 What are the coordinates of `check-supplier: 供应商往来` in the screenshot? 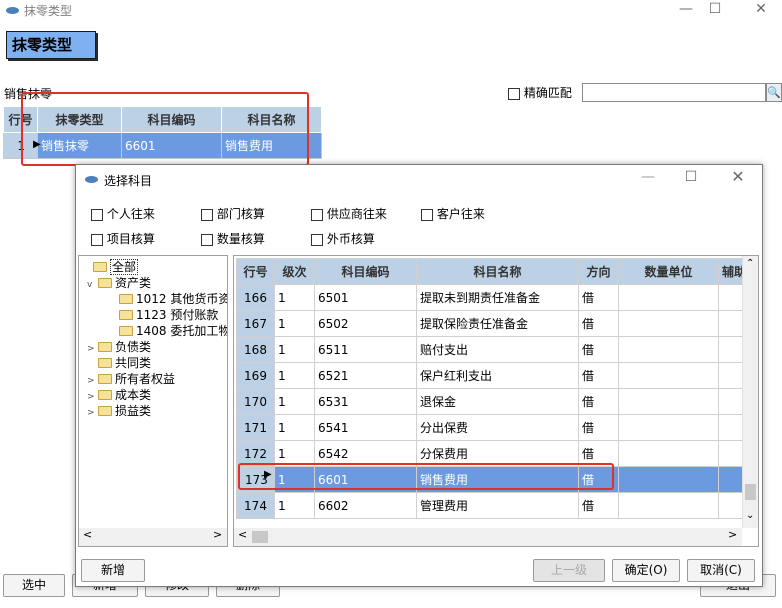 It's located at (349, 213).